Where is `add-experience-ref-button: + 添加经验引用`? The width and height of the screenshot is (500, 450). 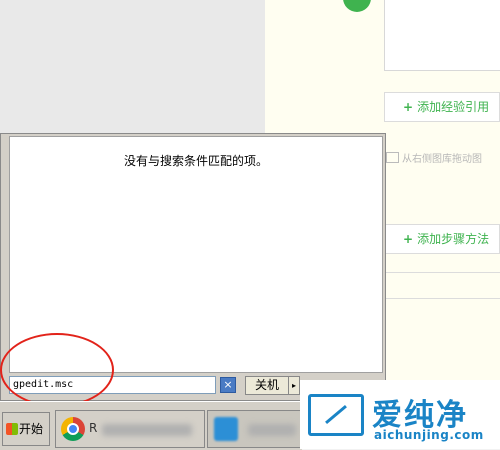
add-experience-ref-button: + 添加经验引用 is located at coordinates (442, 107).